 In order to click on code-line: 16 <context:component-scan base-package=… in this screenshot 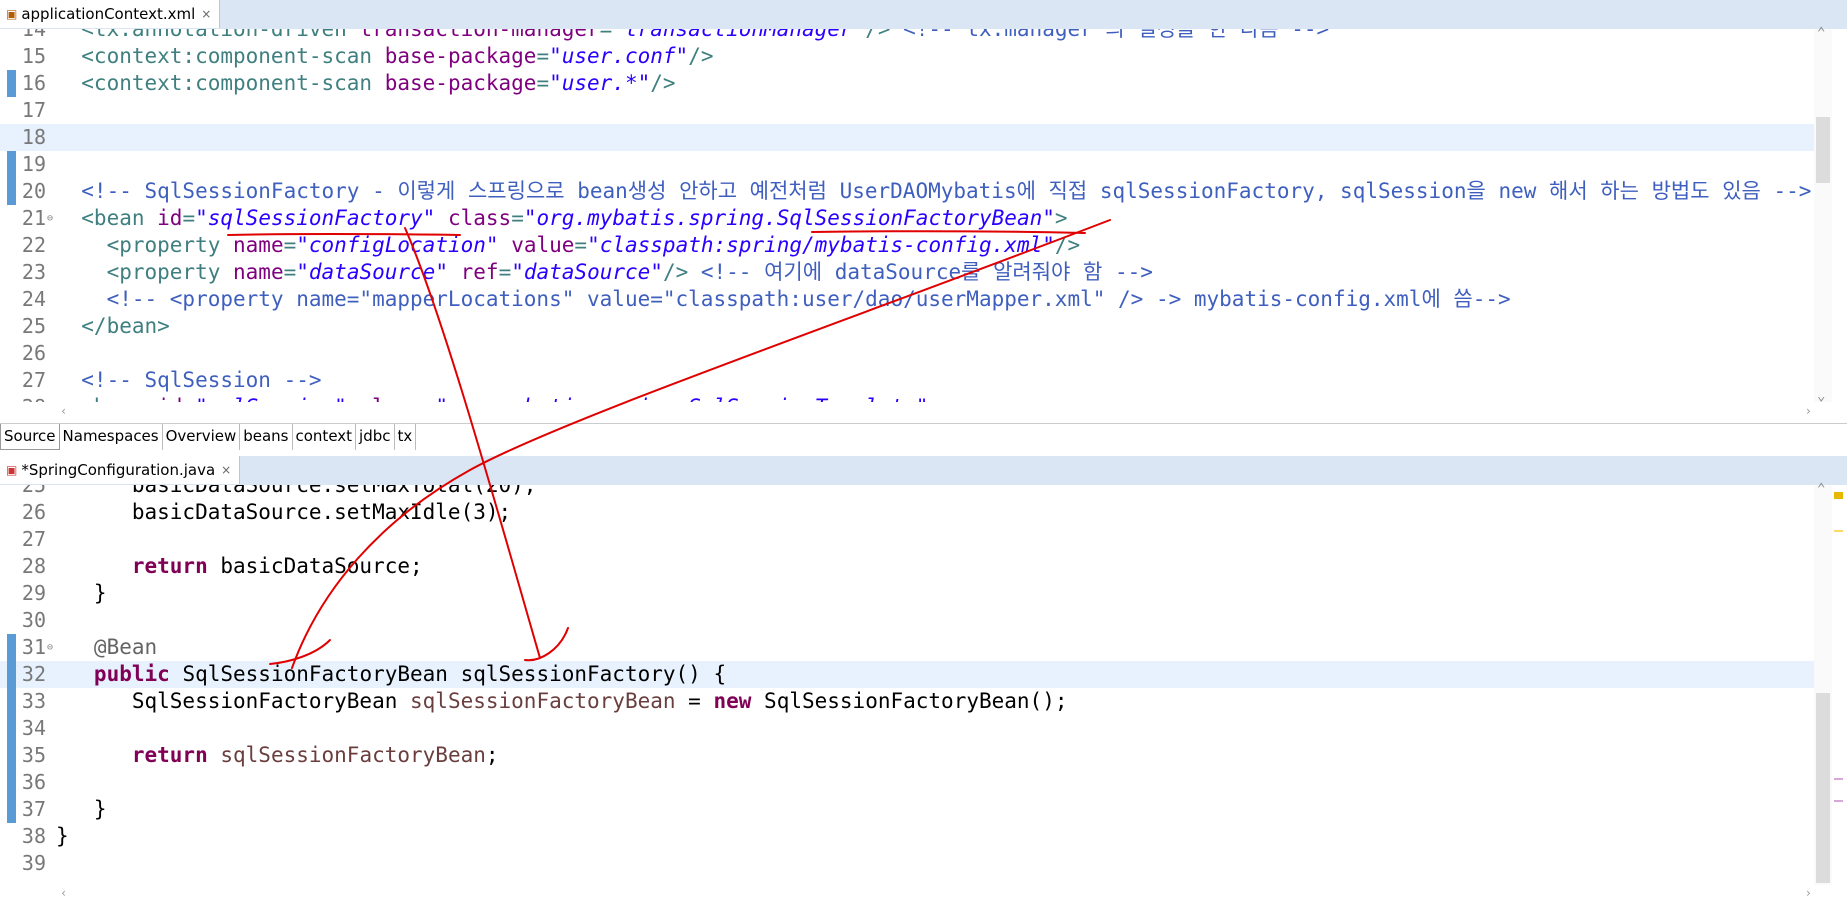, I will do `click(907, 83)`.